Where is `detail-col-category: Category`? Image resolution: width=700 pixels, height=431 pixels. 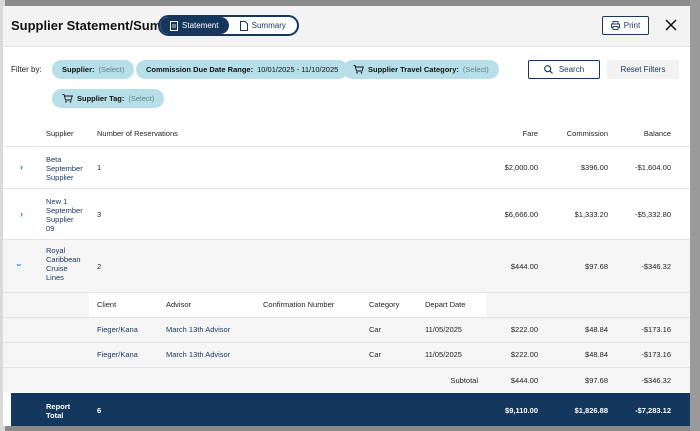
detail-col-category: Category is located at coordinates (384, 304).